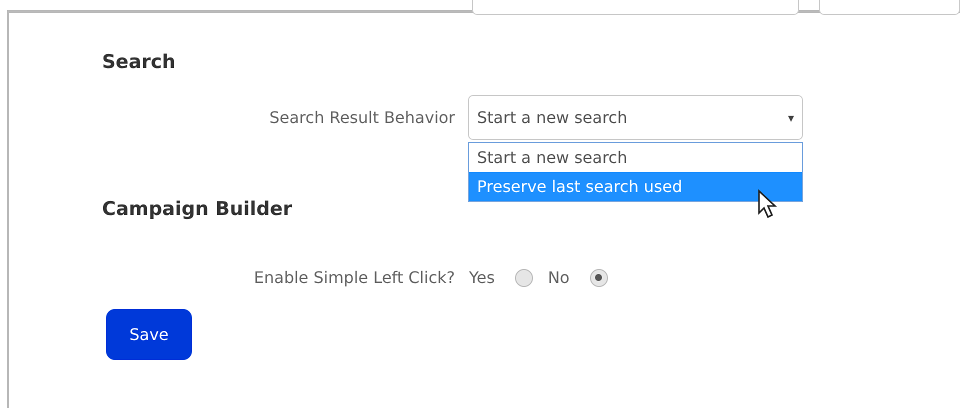  I want to click on radio-label: No, so click(559, 277).